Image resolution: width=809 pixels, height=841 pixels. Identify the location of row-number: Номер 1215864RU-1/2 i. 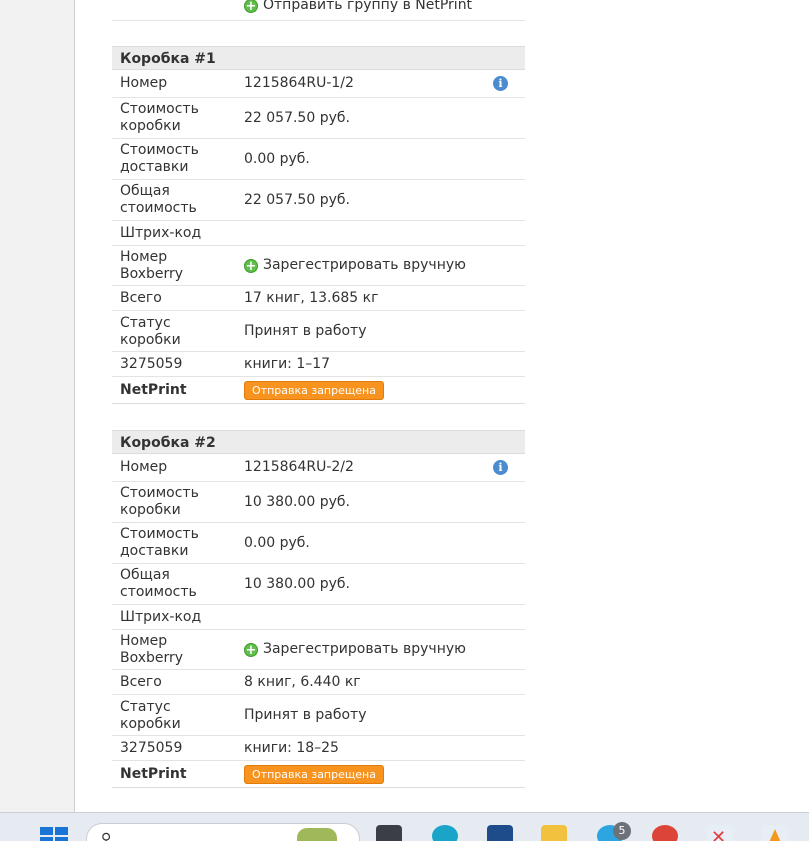
(318, 84).